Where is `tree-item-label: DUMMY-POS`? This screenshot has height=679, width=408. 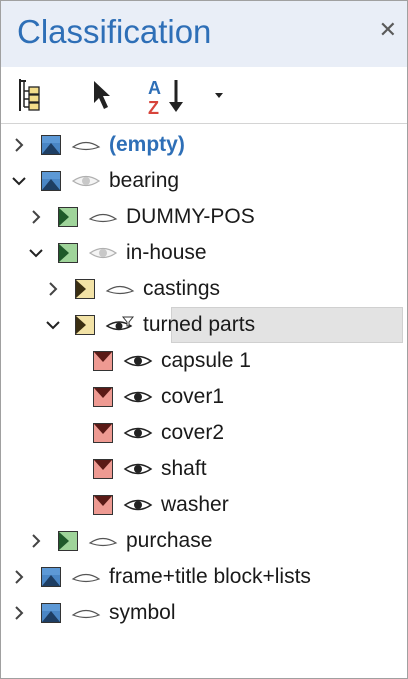 tree-item-label: DUMMY-POS is located at coordinates (190, 216).